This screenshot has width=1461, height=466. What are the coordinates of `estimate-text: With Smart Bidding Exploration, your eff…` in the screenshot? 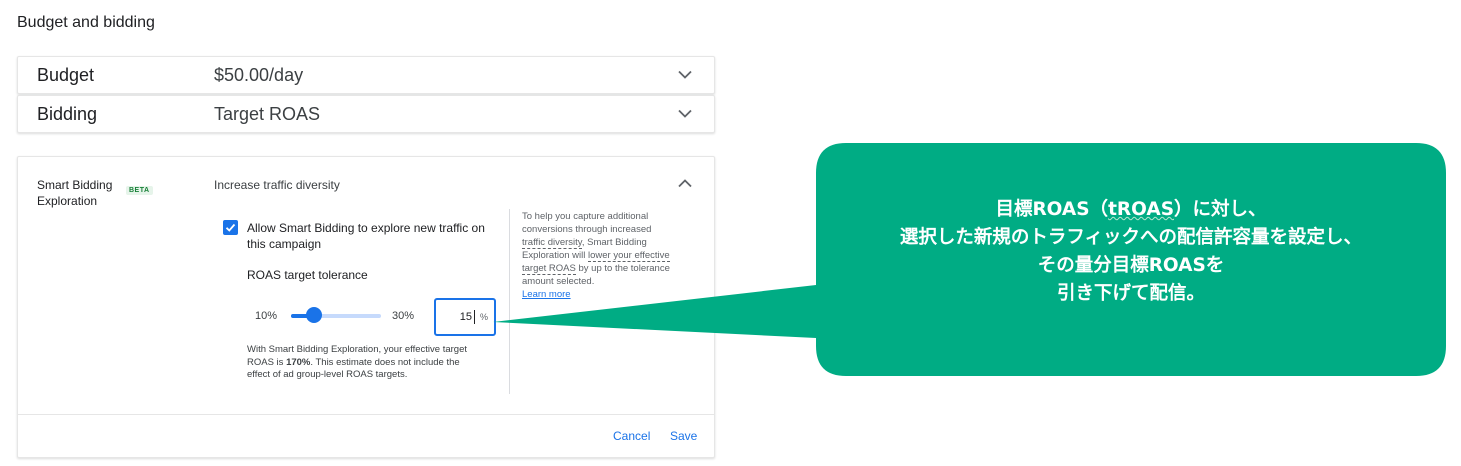 It's located at (361, 363).